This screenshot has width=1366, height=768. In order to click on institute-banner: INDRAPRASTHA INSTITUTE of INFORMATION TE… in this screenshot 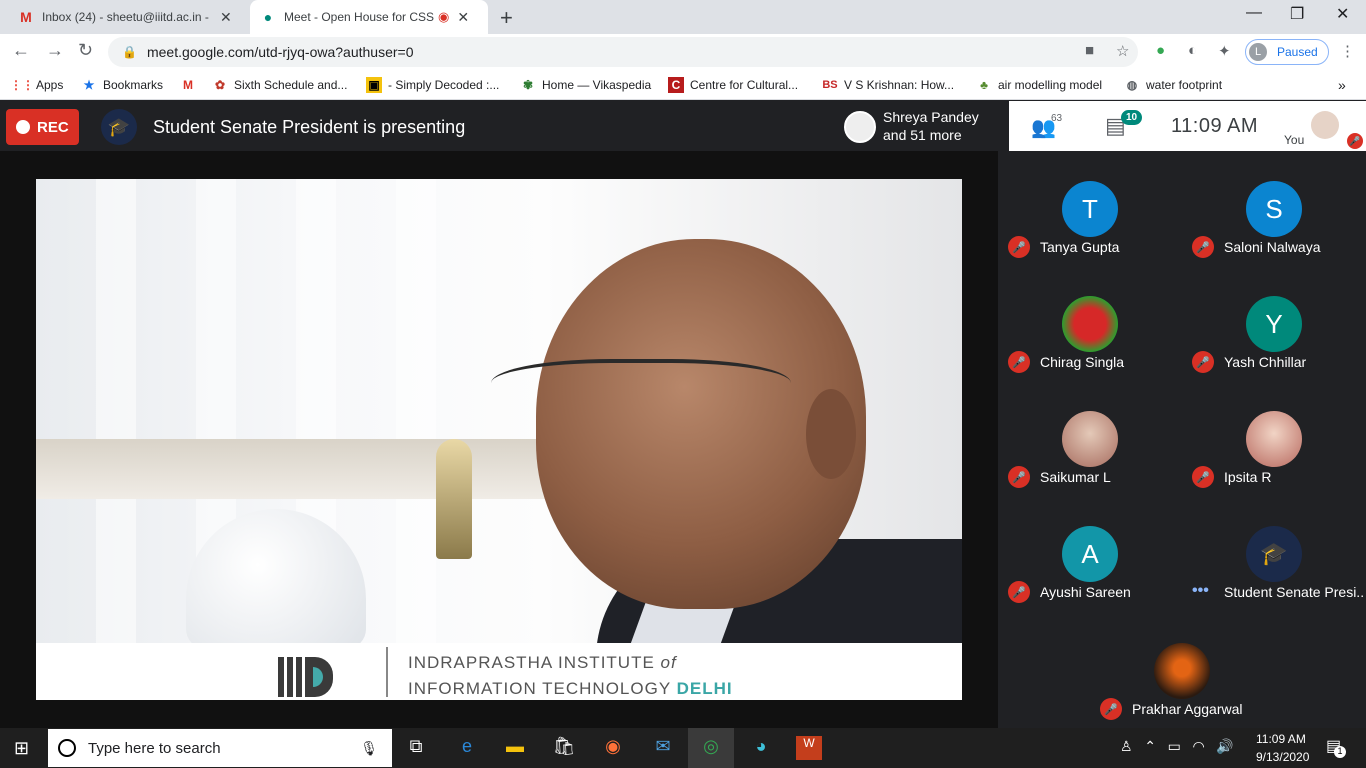, I will do `click(499, 671)`.